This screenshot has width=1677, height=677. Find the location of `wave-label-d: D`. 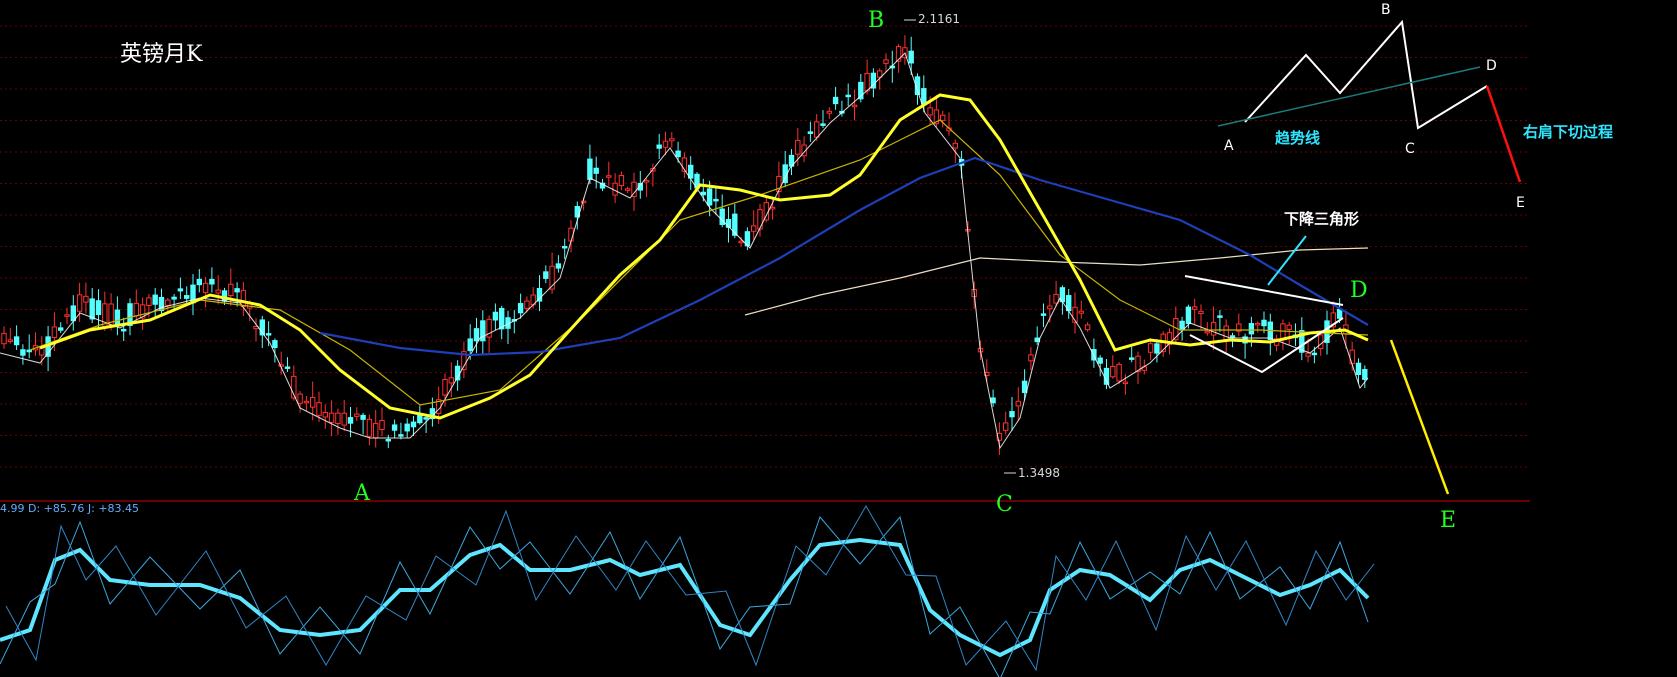

wave-label-d: D is located at coordinates (1359, 290).